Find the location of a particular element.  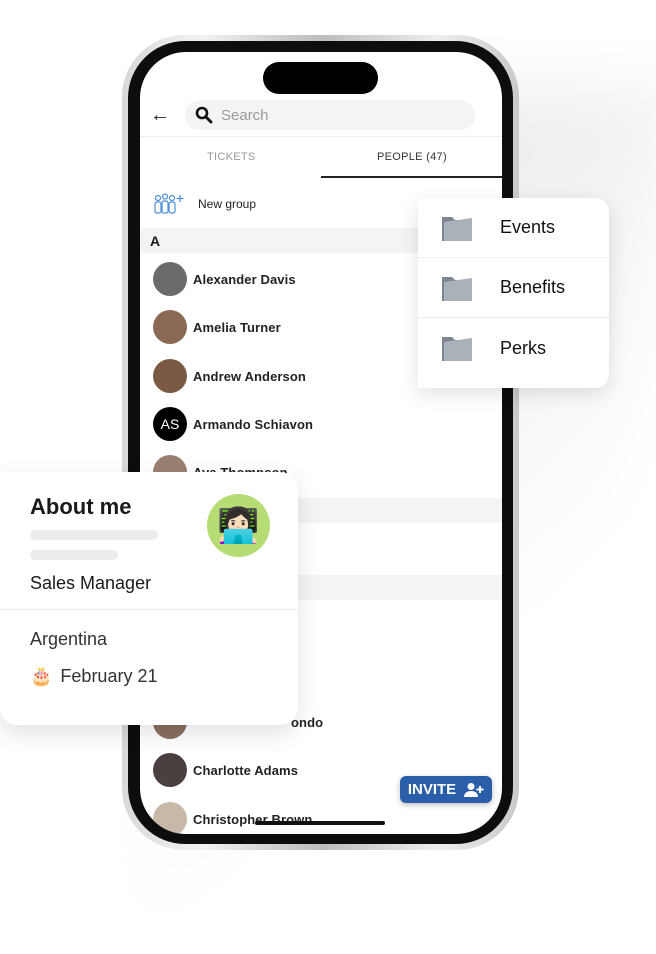

folder-item-benefits: Benefits is located at coordinates (513, 288).